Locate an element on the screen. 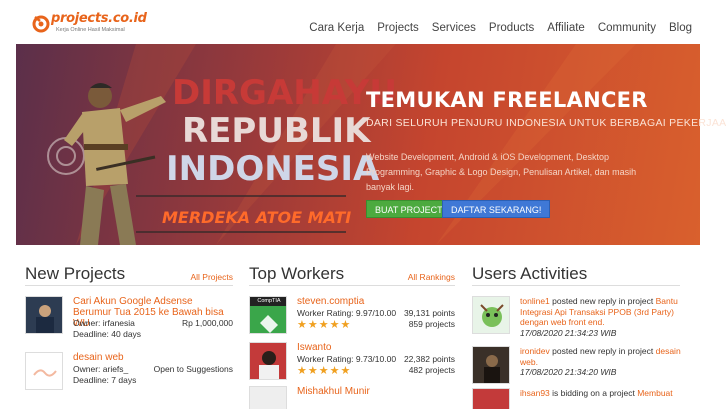 The height and width of the screenshot is (409, 726). all-rankings-link: All Rankings is located at coordinates (431, 277).